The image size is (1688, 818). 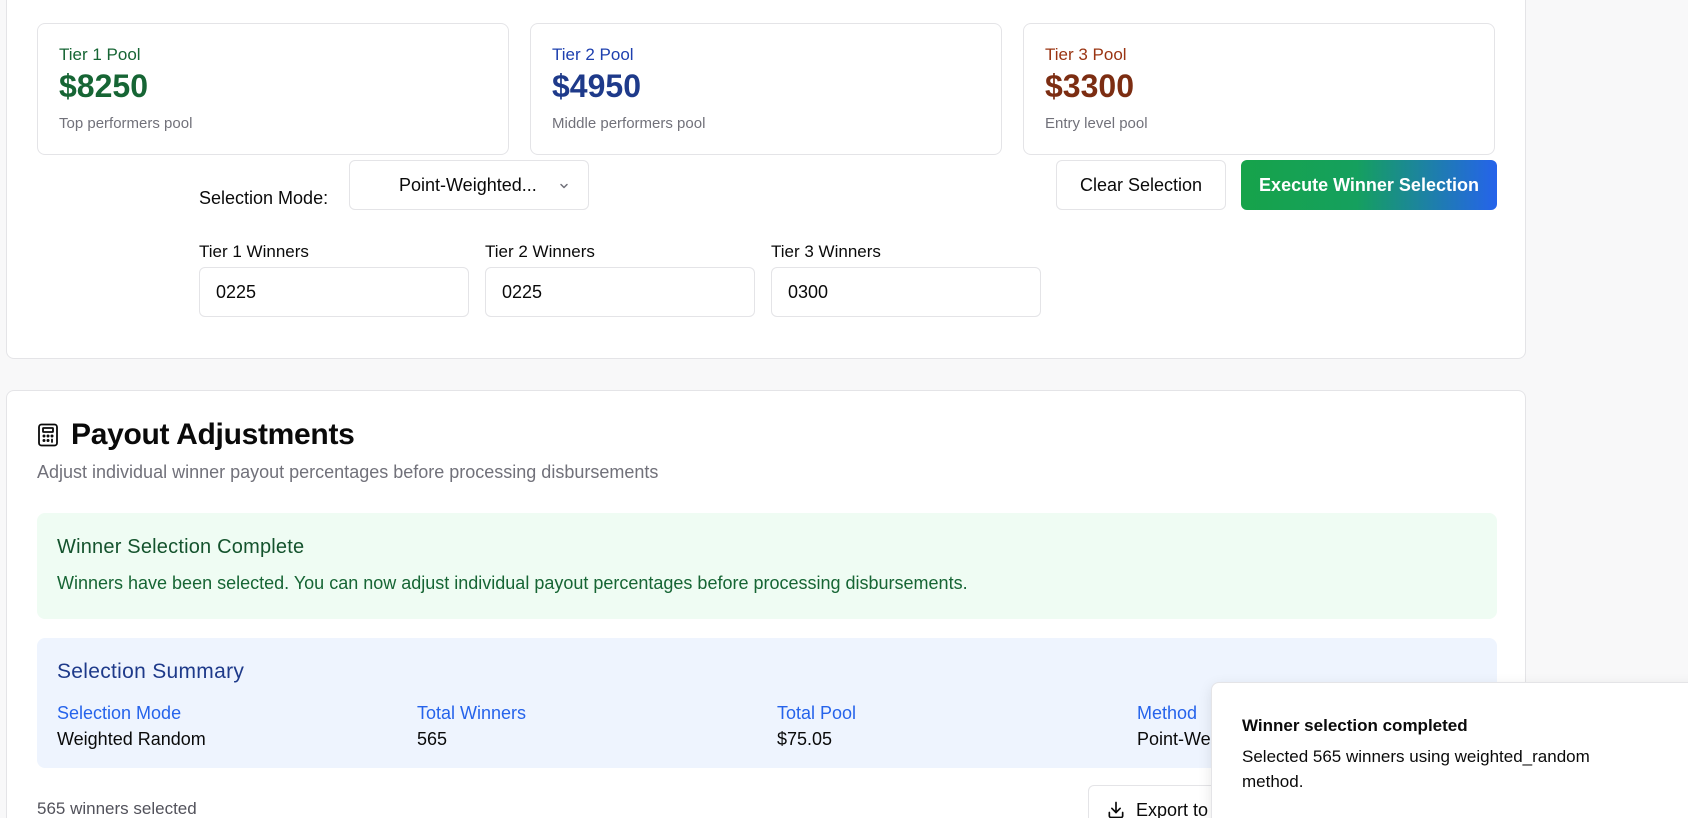 I want to click on summary-item: Total Winners 565, so click(x=471, y=726).